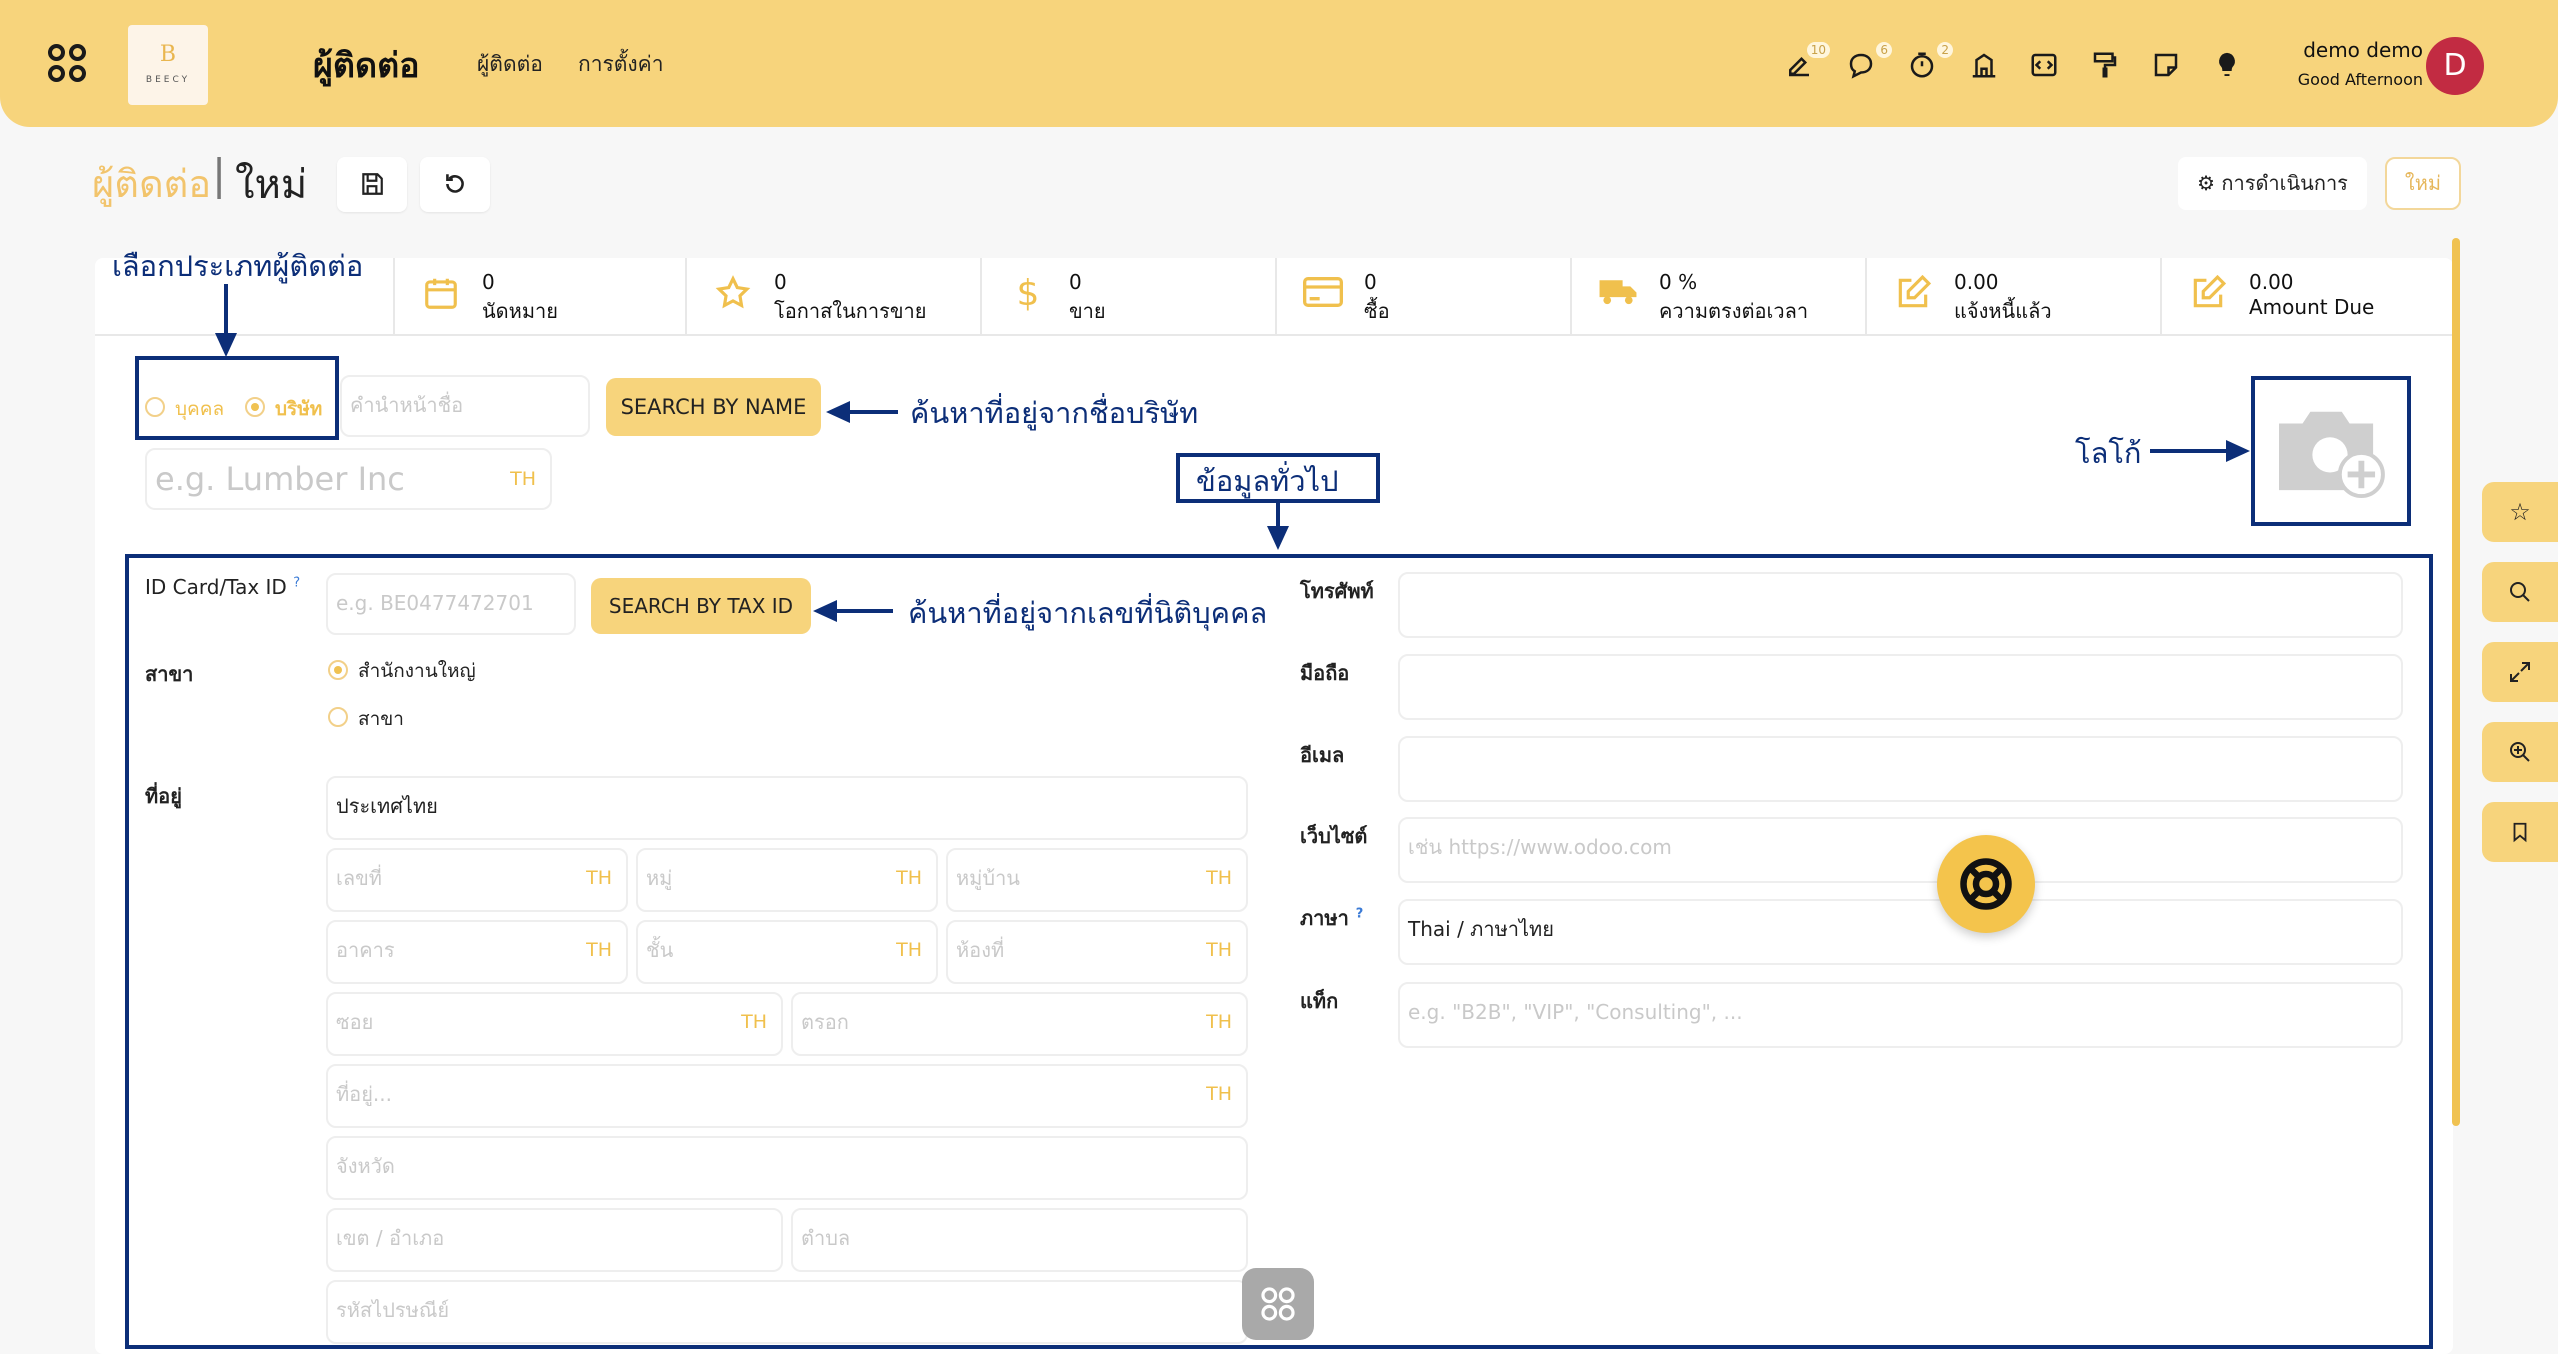 The image size is (2558, 1354). Describe the element at coordinates (1945, 50) in the screenshot. I see `timer-badge: 2` at that location.